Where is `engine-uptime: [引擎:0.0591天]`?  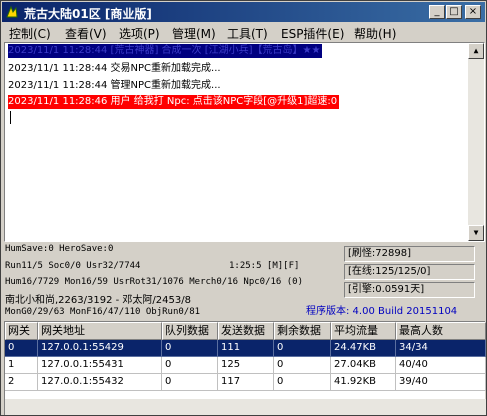 engine-uptime: [引擎:0.0591天] is located at coordinates (409, 290).